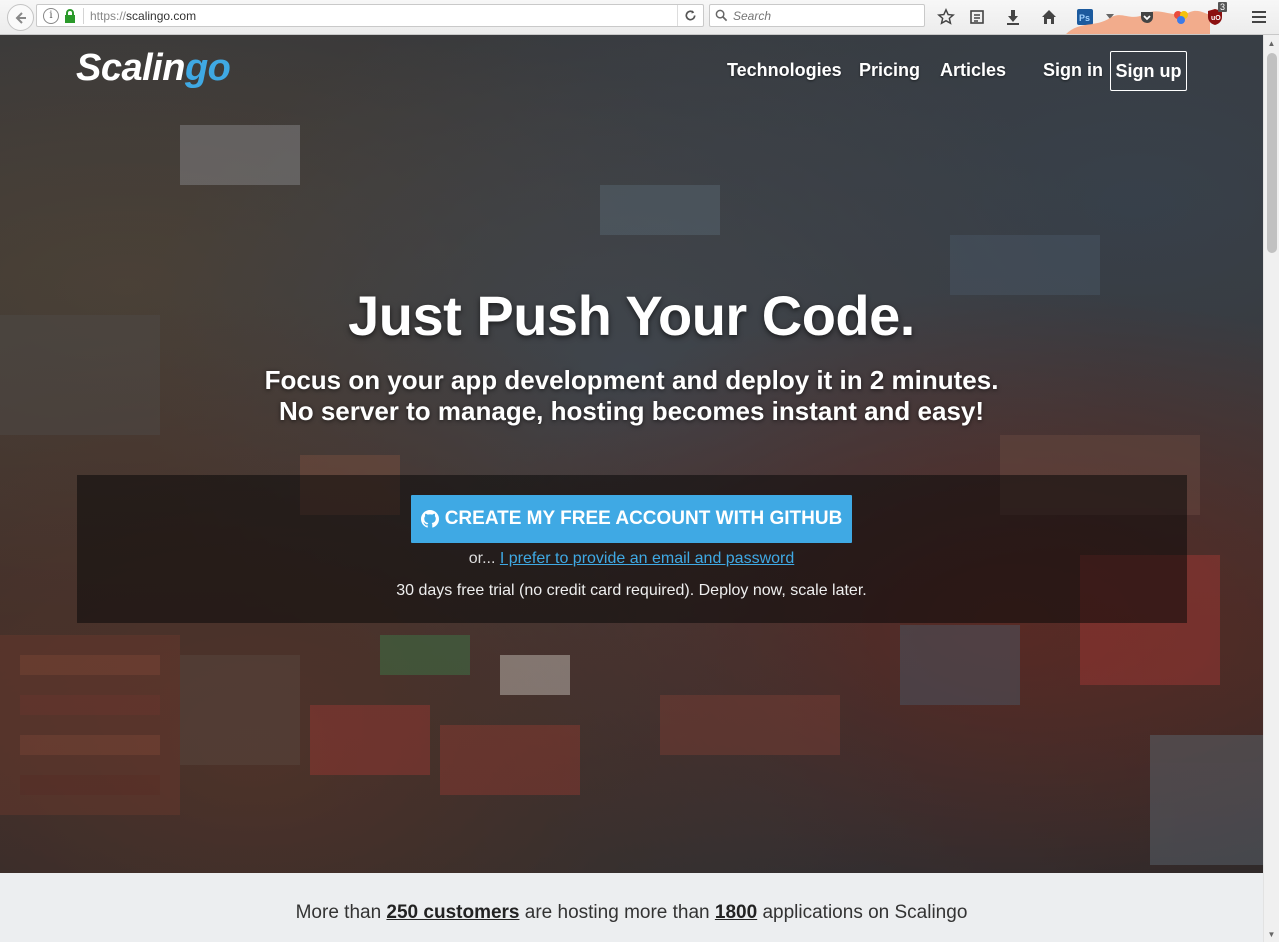 Image resolution: width=1279 pixels, height=942 pixels. What do you see at coordinates (1148, 71) in the screenshot?
I see `sign-up-button: Sign up` at bounding box center [1148, 71].